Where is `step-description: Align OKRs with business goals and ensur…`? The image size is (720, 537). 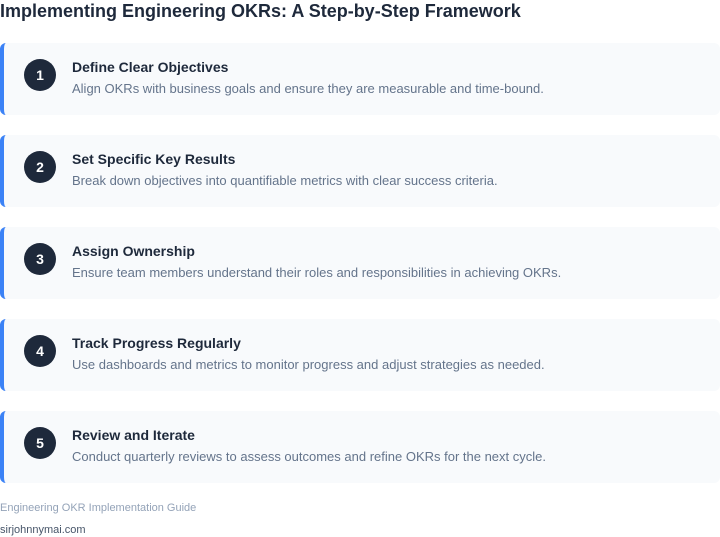 step-description: Align OKRs with business goals and ensur… is located at coordinates (308, 88).